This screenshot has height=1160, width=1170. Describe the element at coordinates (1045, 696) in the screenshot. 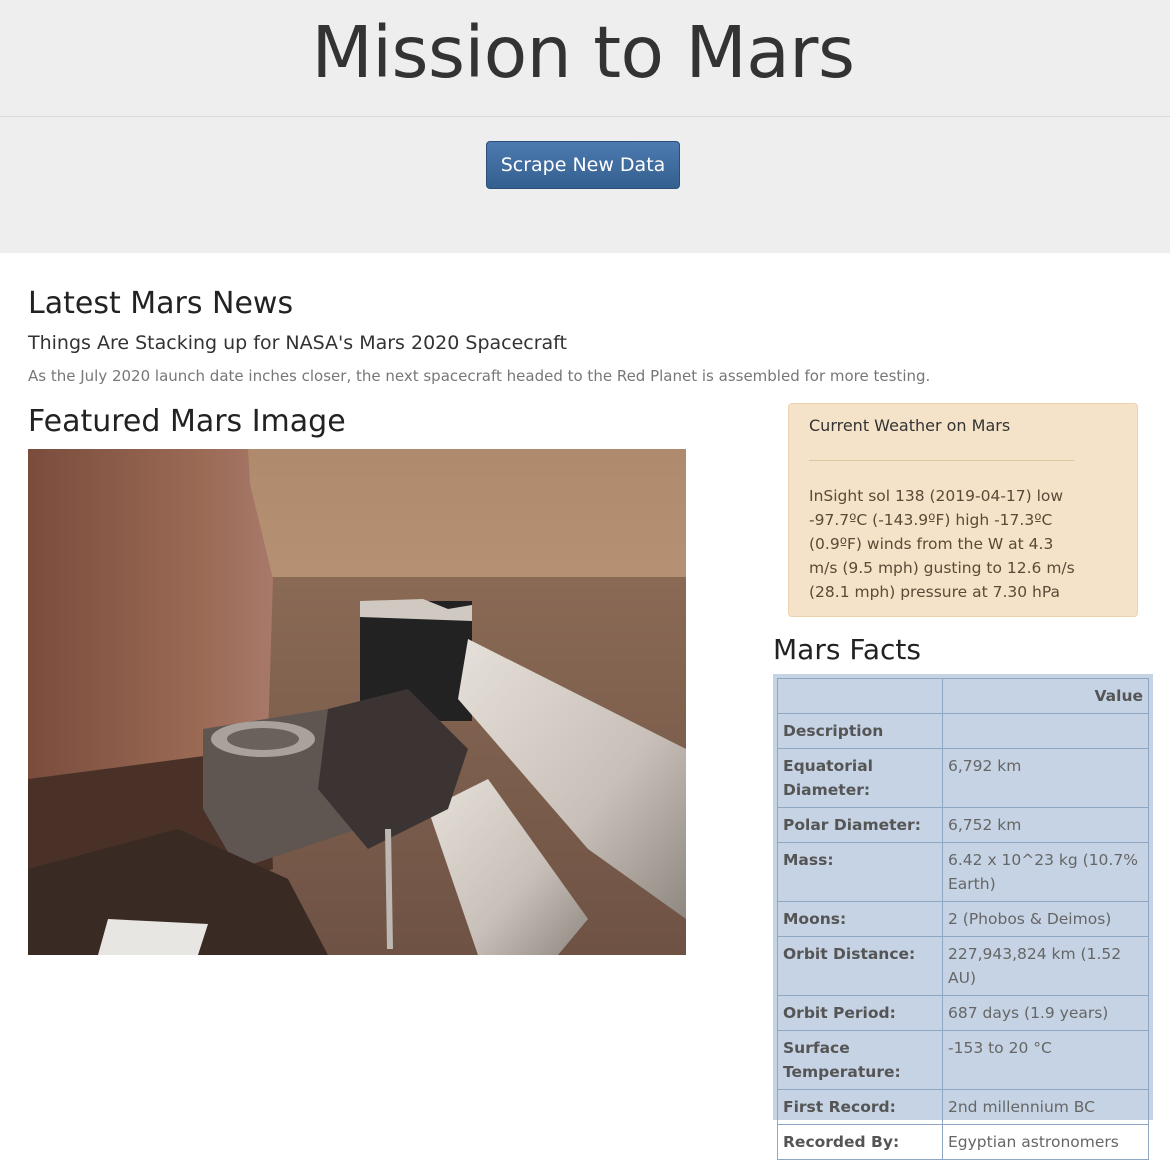

I see `facts-header-value: Value` at that location.